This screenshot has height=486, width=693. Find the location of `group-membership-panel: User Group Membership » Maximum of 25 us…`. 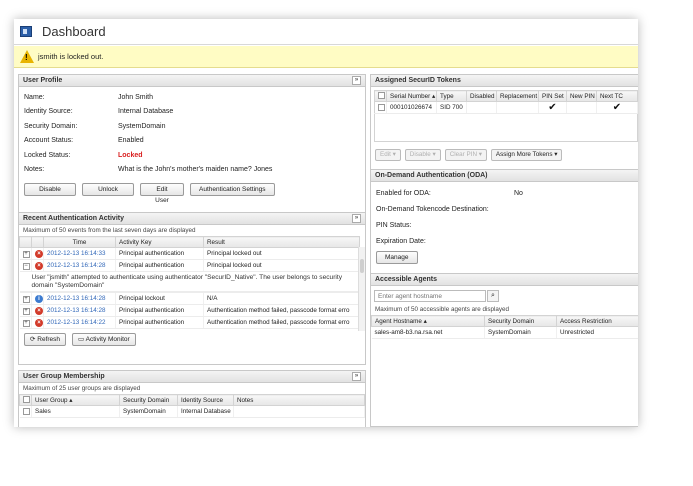

group-membership-panel: User Group Membership » Maximum of 25 us… is located at coordinates (192, 398).